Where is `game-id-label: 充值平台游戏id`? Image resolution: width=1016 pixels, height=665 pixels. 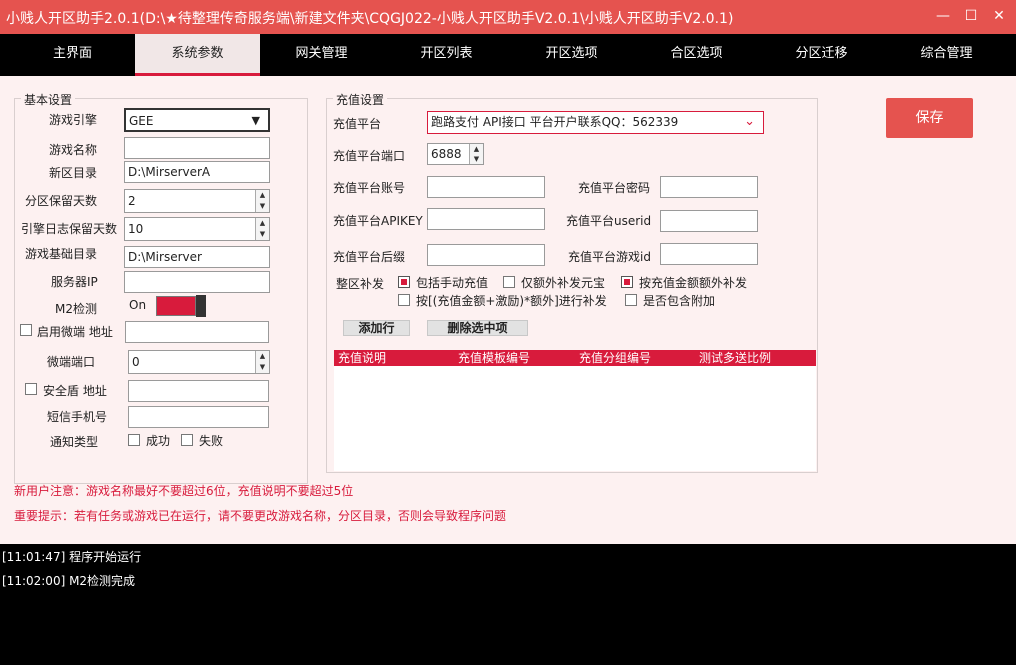
game-id-label: 充值平台游戏id is located at coordinates (609, 257).